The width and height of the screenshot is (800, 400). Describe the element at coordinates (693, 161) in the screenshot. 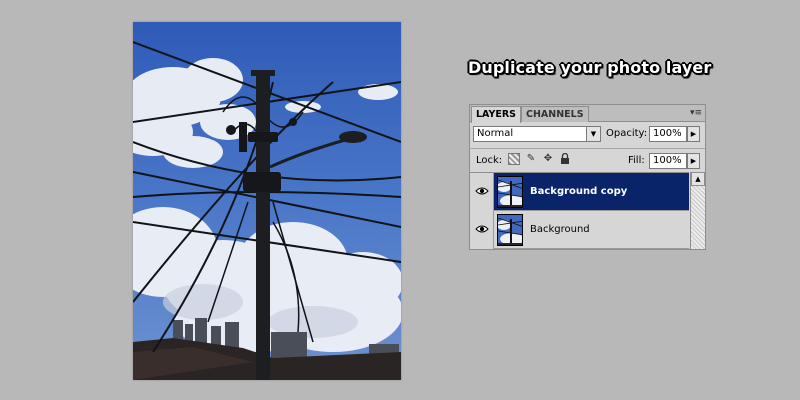

I see `fill-arrow-icon: ▶` at that location.